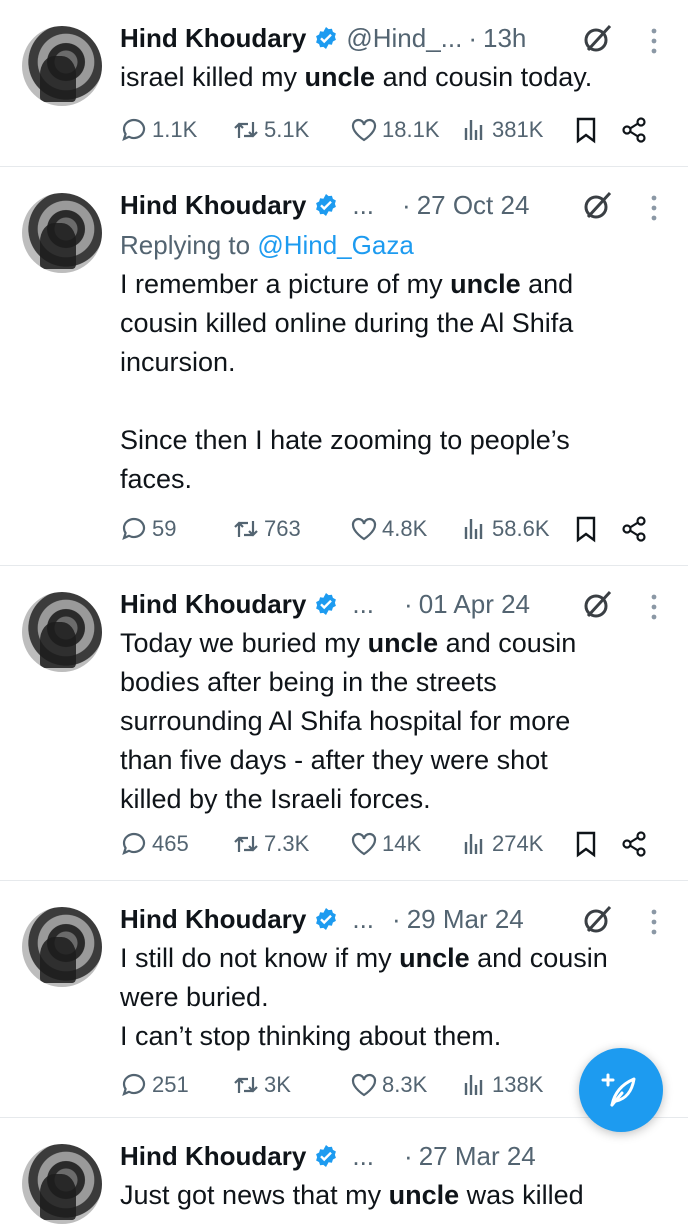 The width and height of the screenshot is (688, 1224). I want to click on tweet-actions: 465 7.3K 14K 274K, so click(389, 844).